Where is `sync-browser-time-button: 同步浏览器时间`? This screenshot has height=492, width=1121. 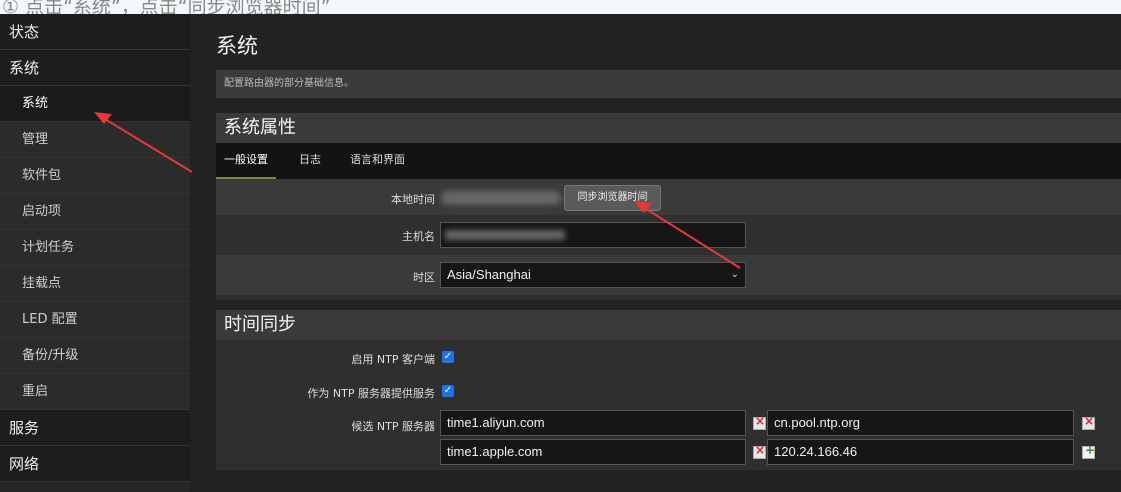 sync-browser-time-button: 同步浏览器时间 is located at coordinates (612, 198).